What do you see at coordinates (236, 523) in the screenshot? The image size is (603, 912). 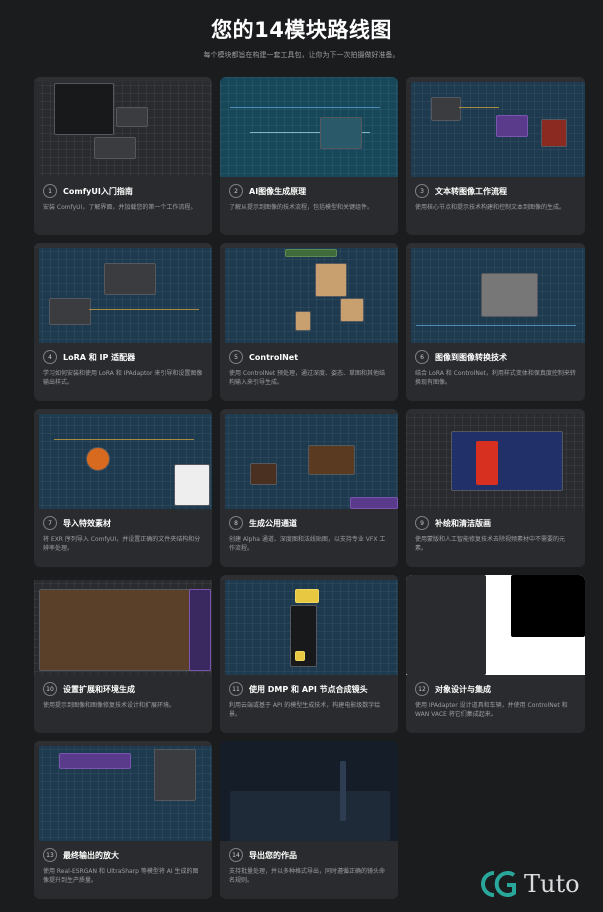 I see `module-number: 8` at bounding box center [236, 523].